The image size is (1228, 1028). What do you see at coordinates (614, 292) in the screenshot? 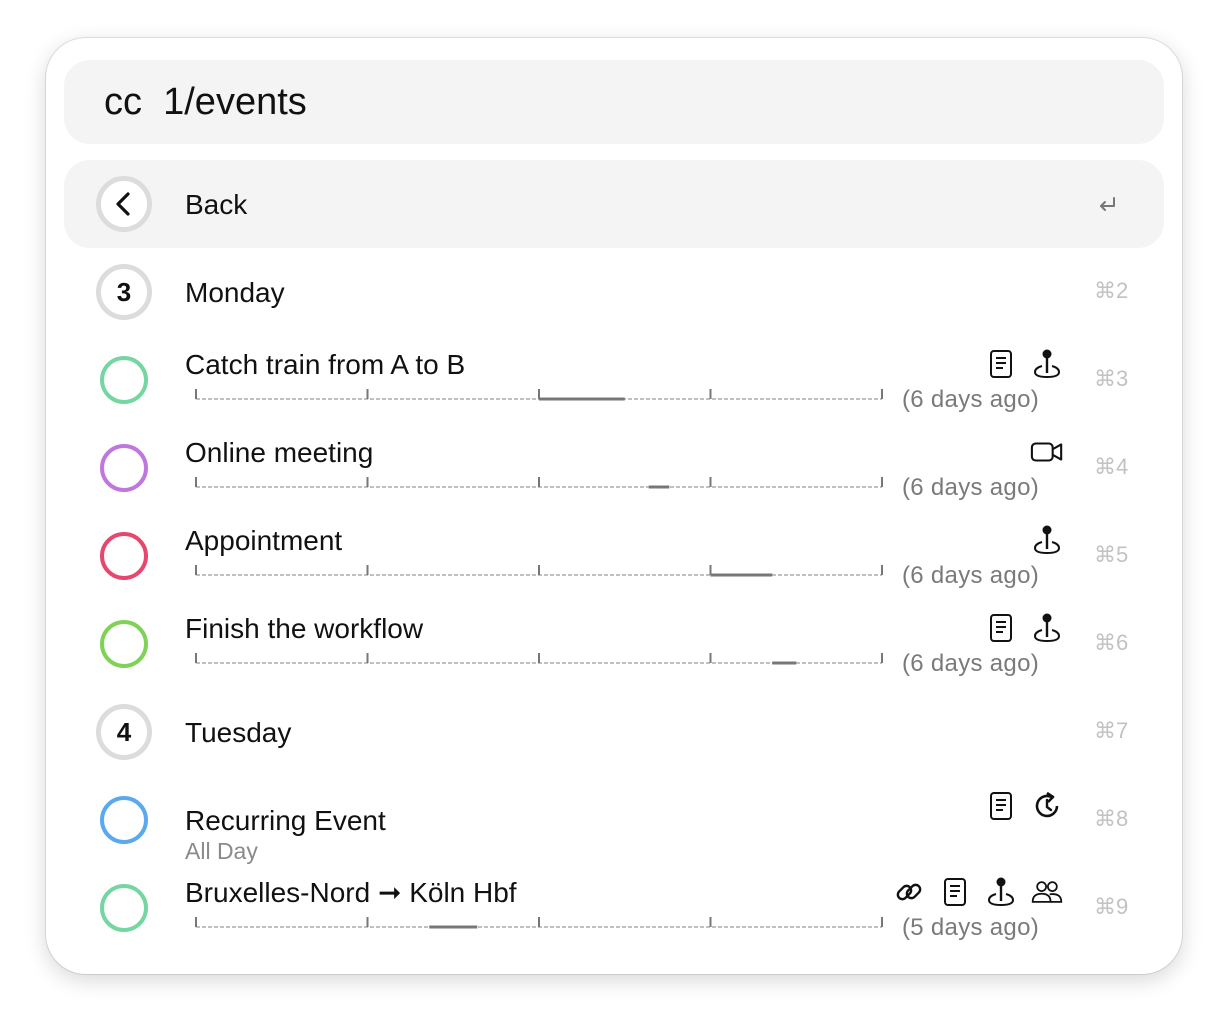
I see `day-header-row: 3 Monday ⌘2` at bounding box center [614, 292].